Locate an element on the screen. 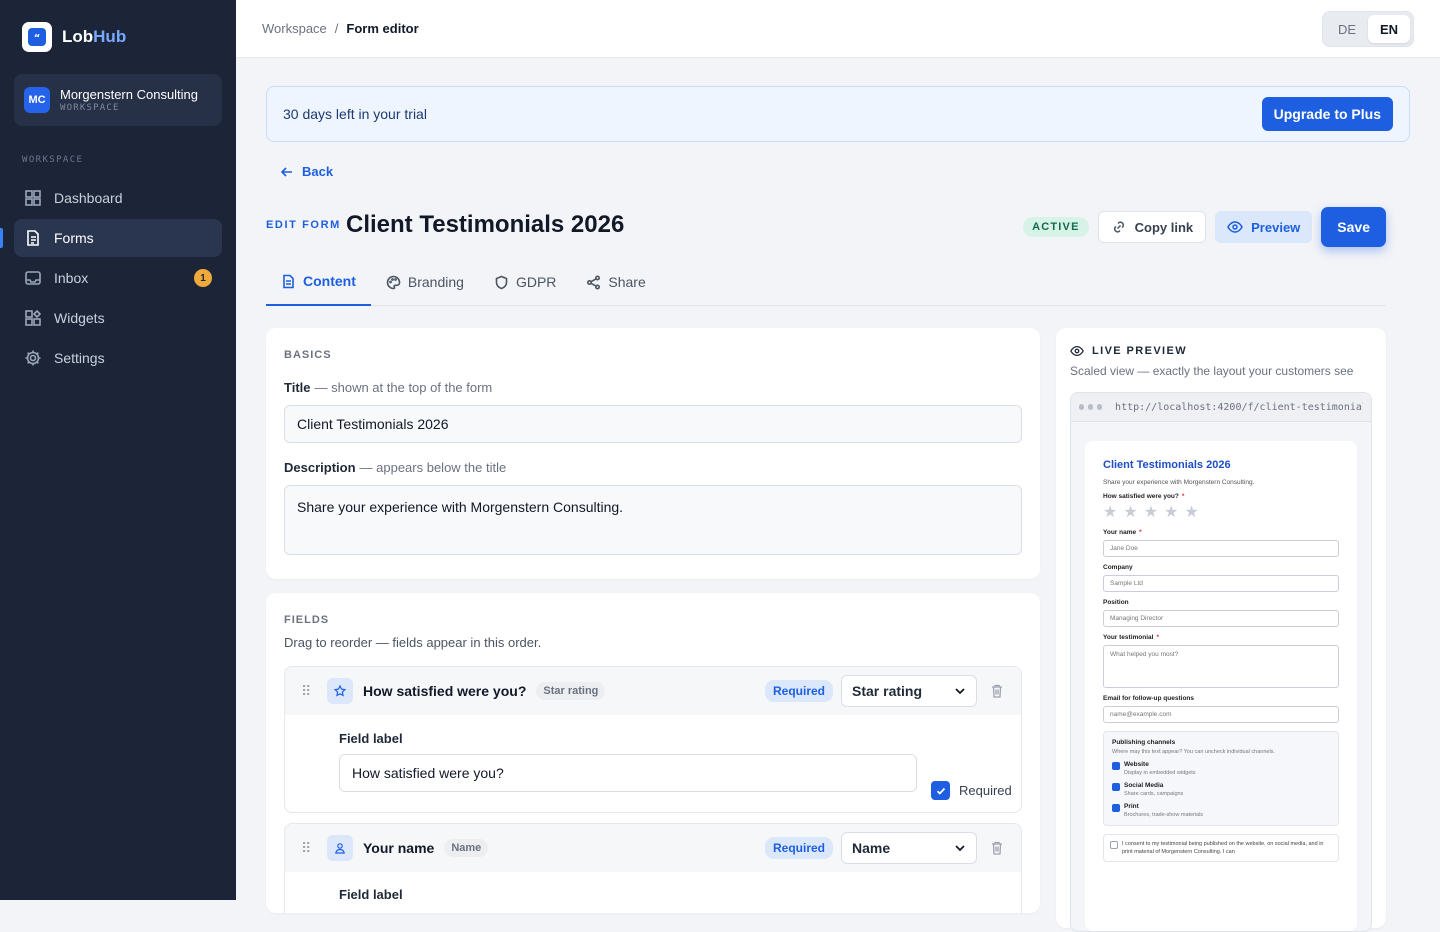  back-link: Back is located at coordinates (306, 171).